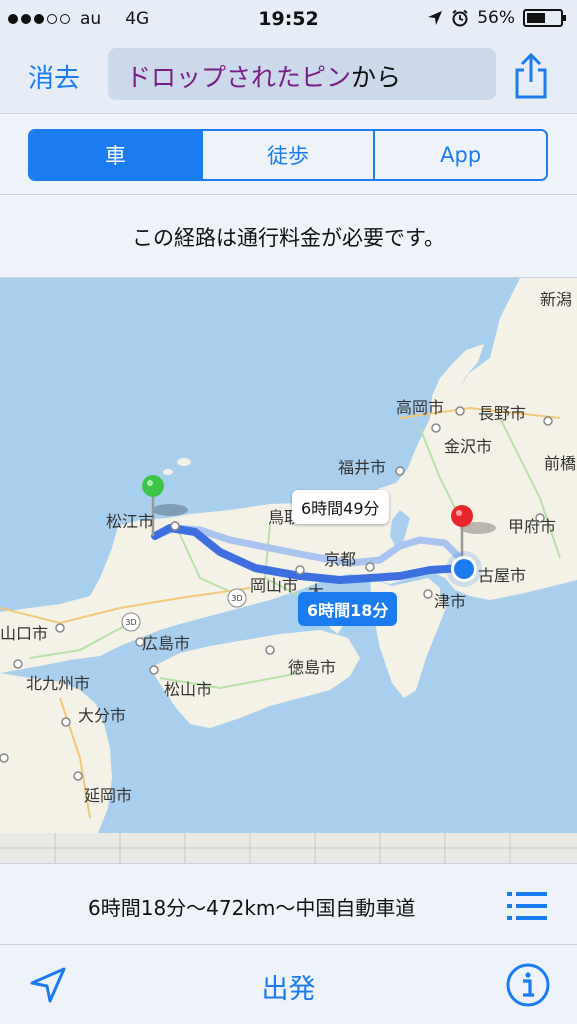  Describe the element at coordinates (239, 77) in the screenshot. I see `route-origin-text: ドロップされたピン` at that location.